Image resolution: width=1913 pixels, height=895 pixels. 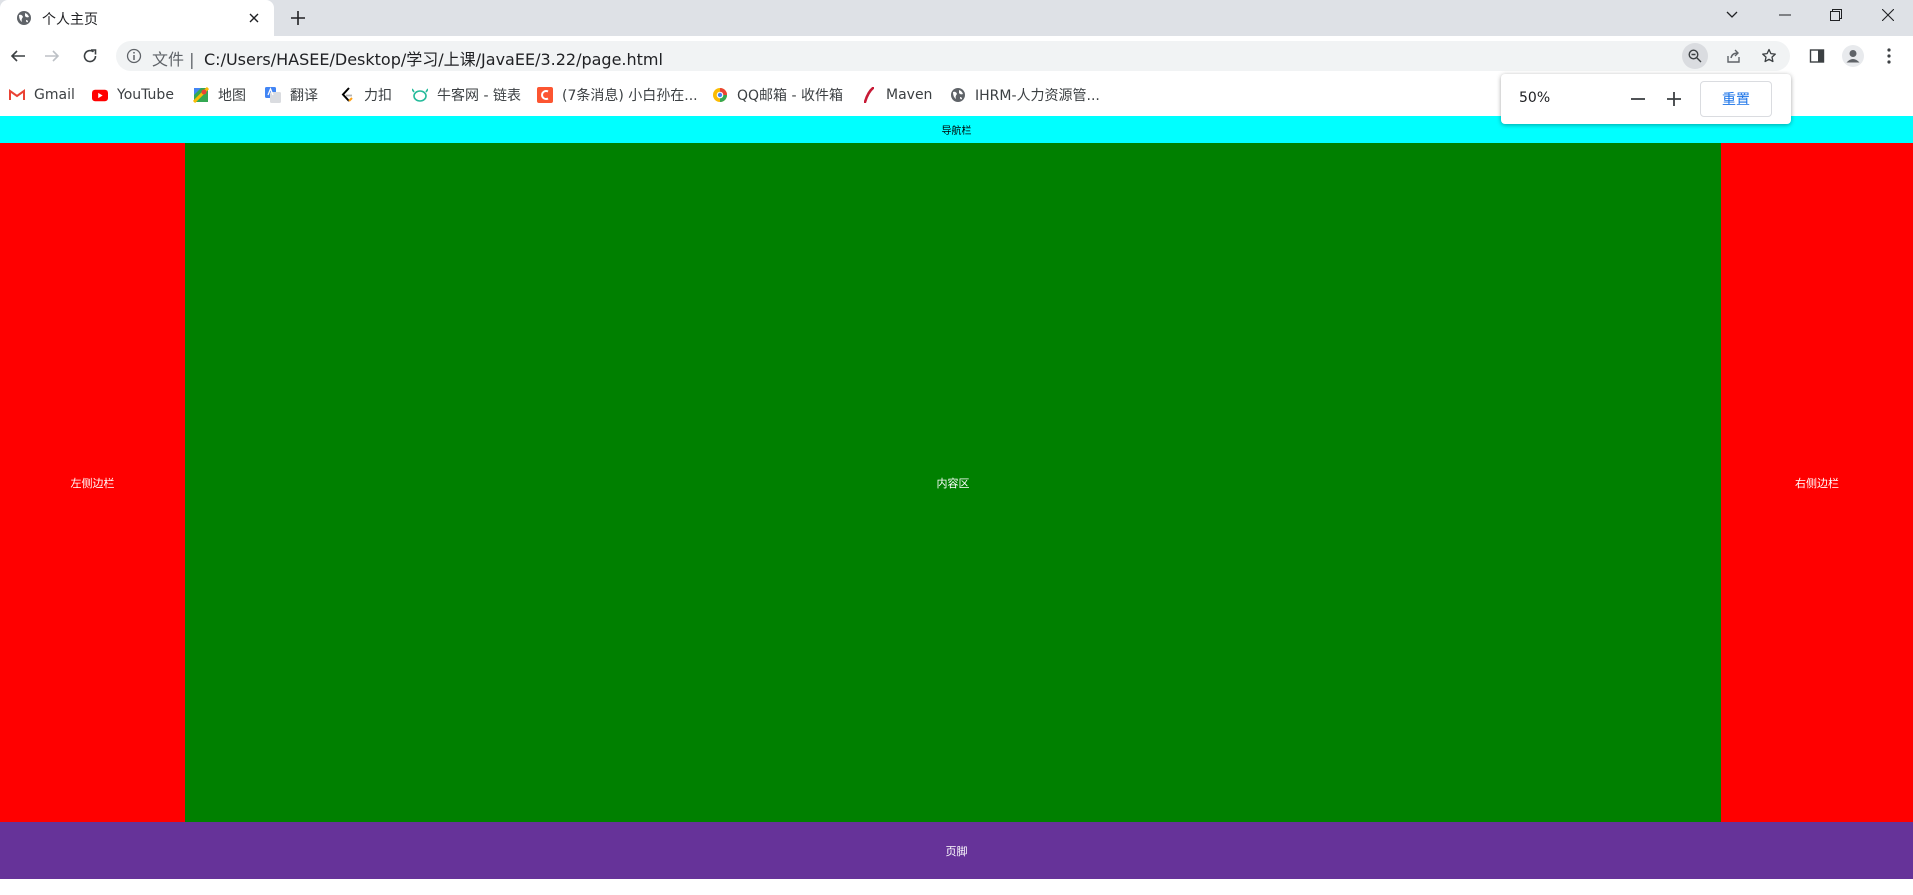 What do you see at coordinates (1734, 56) in the screenshot?
I see `share-icon` at bounding box center [1734, 56].